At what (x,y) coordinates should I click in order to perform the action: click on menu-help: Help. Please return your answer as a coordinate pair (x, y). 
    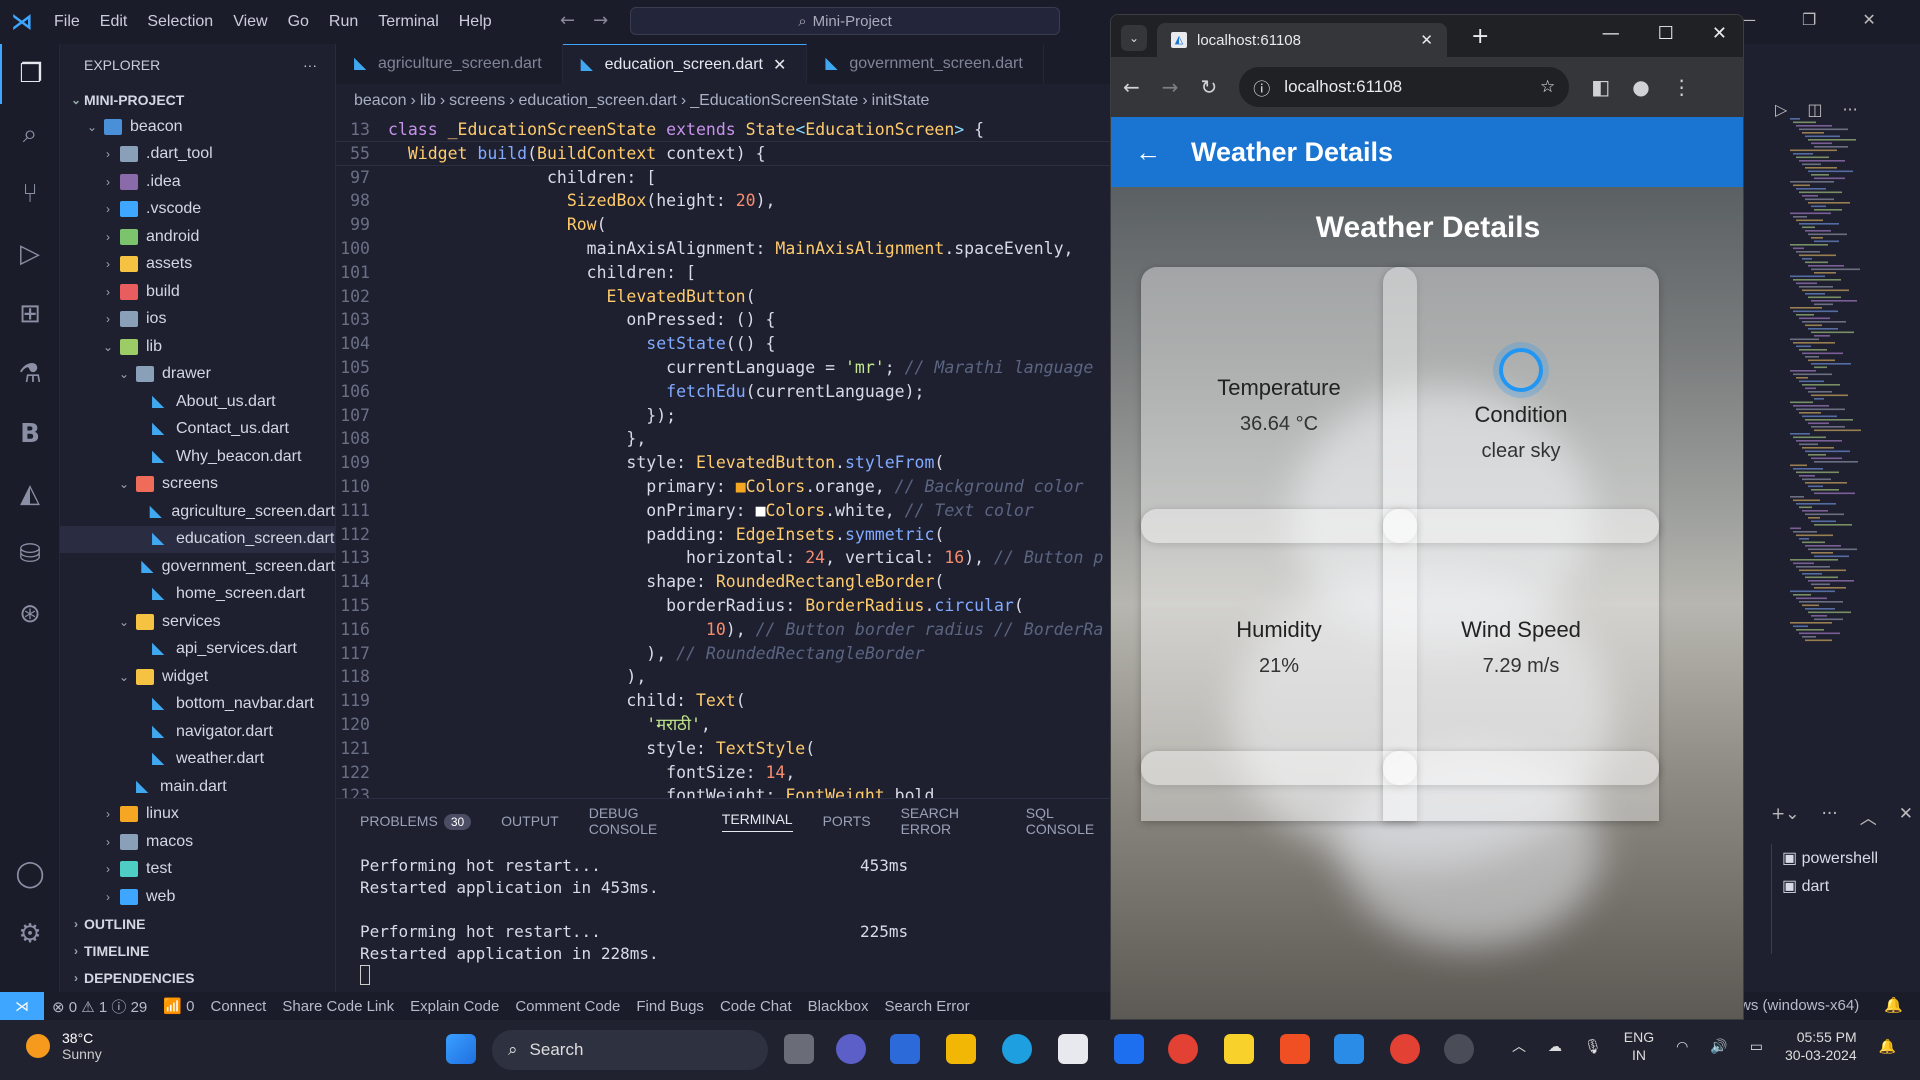
    Looking at the image, I should click on (475, 22).